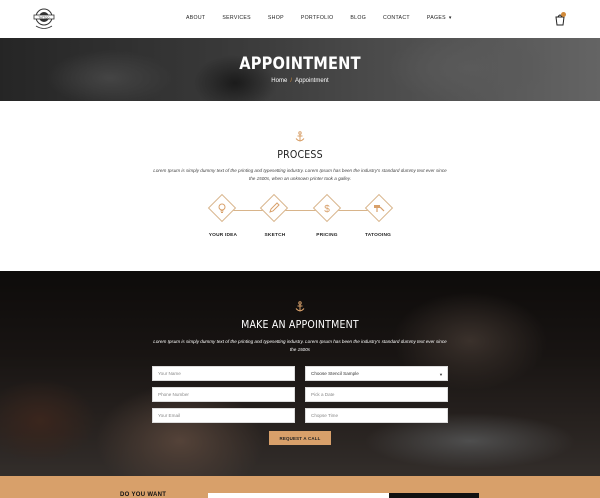 The width and height of the screenshot is (600, 498). Describe the element at coordinates (236, 18) in the screenshot. I see `nav-services: SERVICES` at that location.